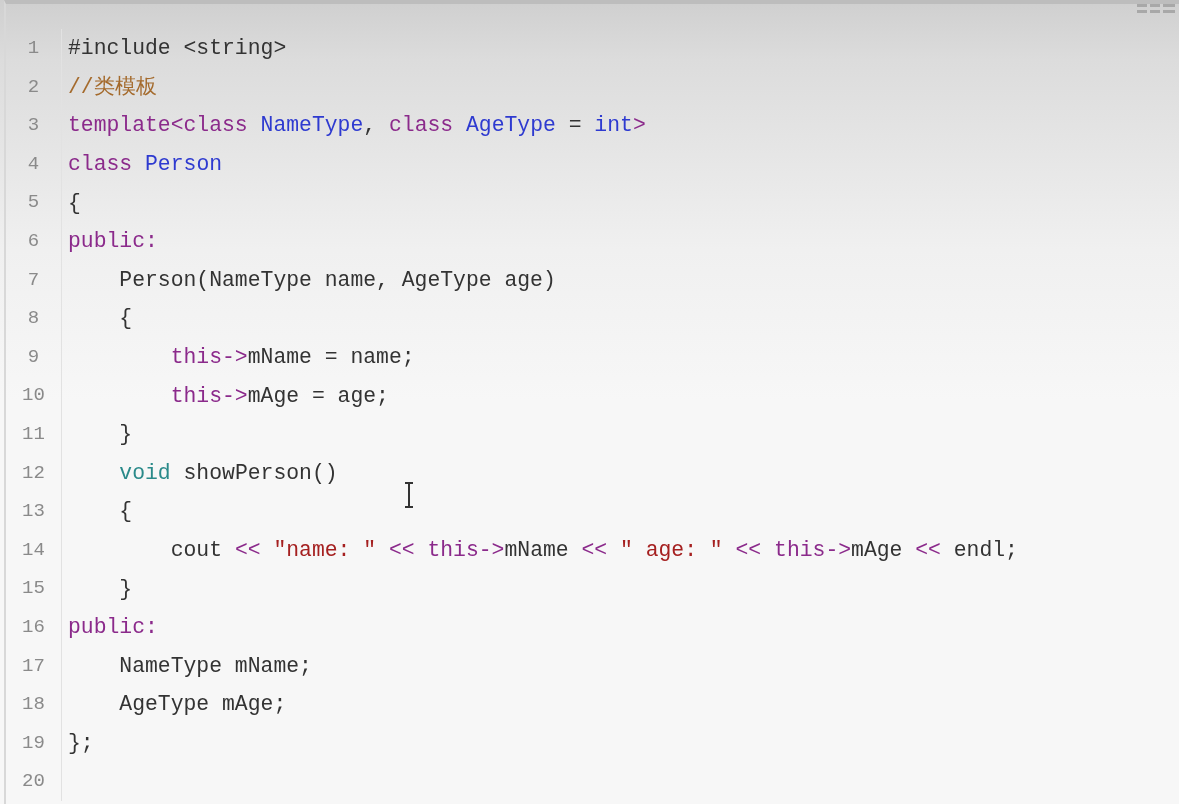  Describe the element at coordinates (33, 87) in the screenshot. I see `line-number: 2` at that location.